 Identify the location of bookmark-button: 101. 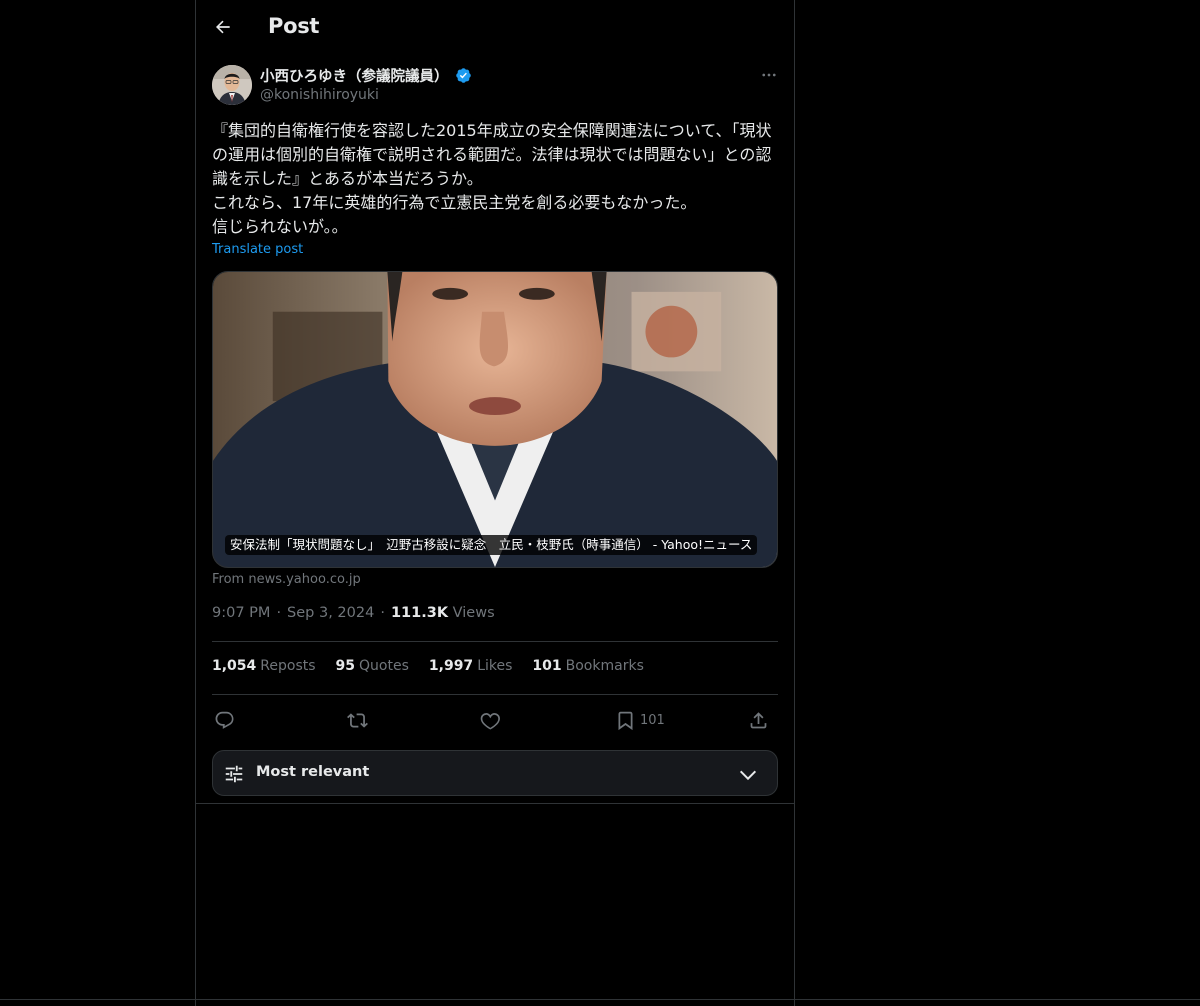
(640, 720).